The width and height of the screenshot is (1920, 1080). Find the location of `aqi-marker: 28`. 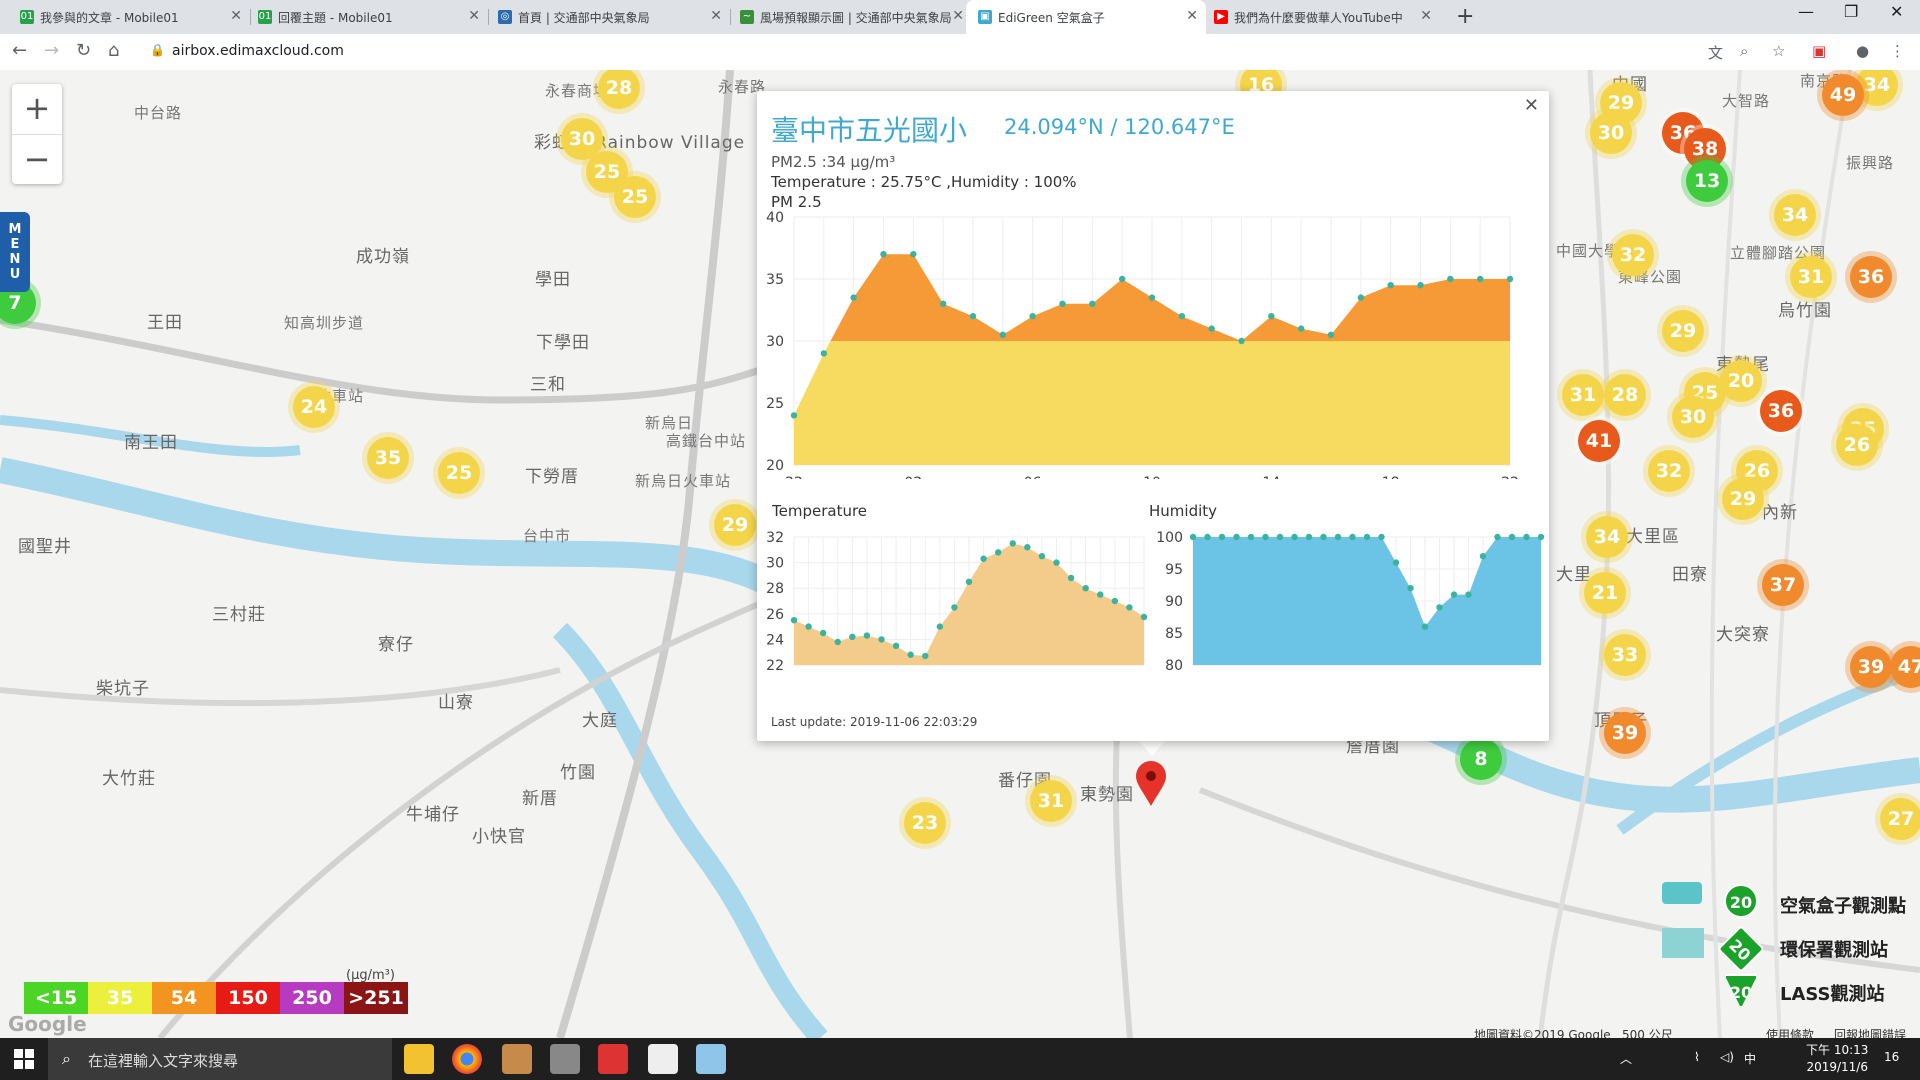

aqi-marker: 28 is located at coordinates (1625, 395).